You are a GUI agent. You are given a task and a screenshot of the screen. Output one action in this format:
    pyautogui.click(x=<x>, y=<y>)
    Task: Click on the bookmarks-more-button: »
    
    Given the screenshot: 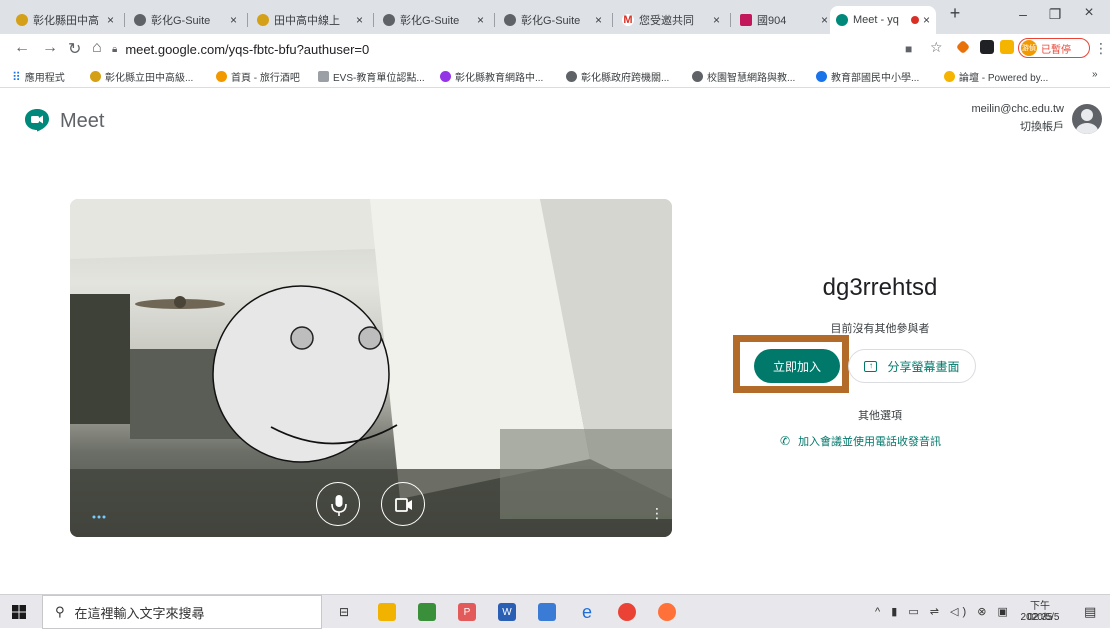 What is the action you would take?
    pyautogui.click(x=1095, y=74)
    